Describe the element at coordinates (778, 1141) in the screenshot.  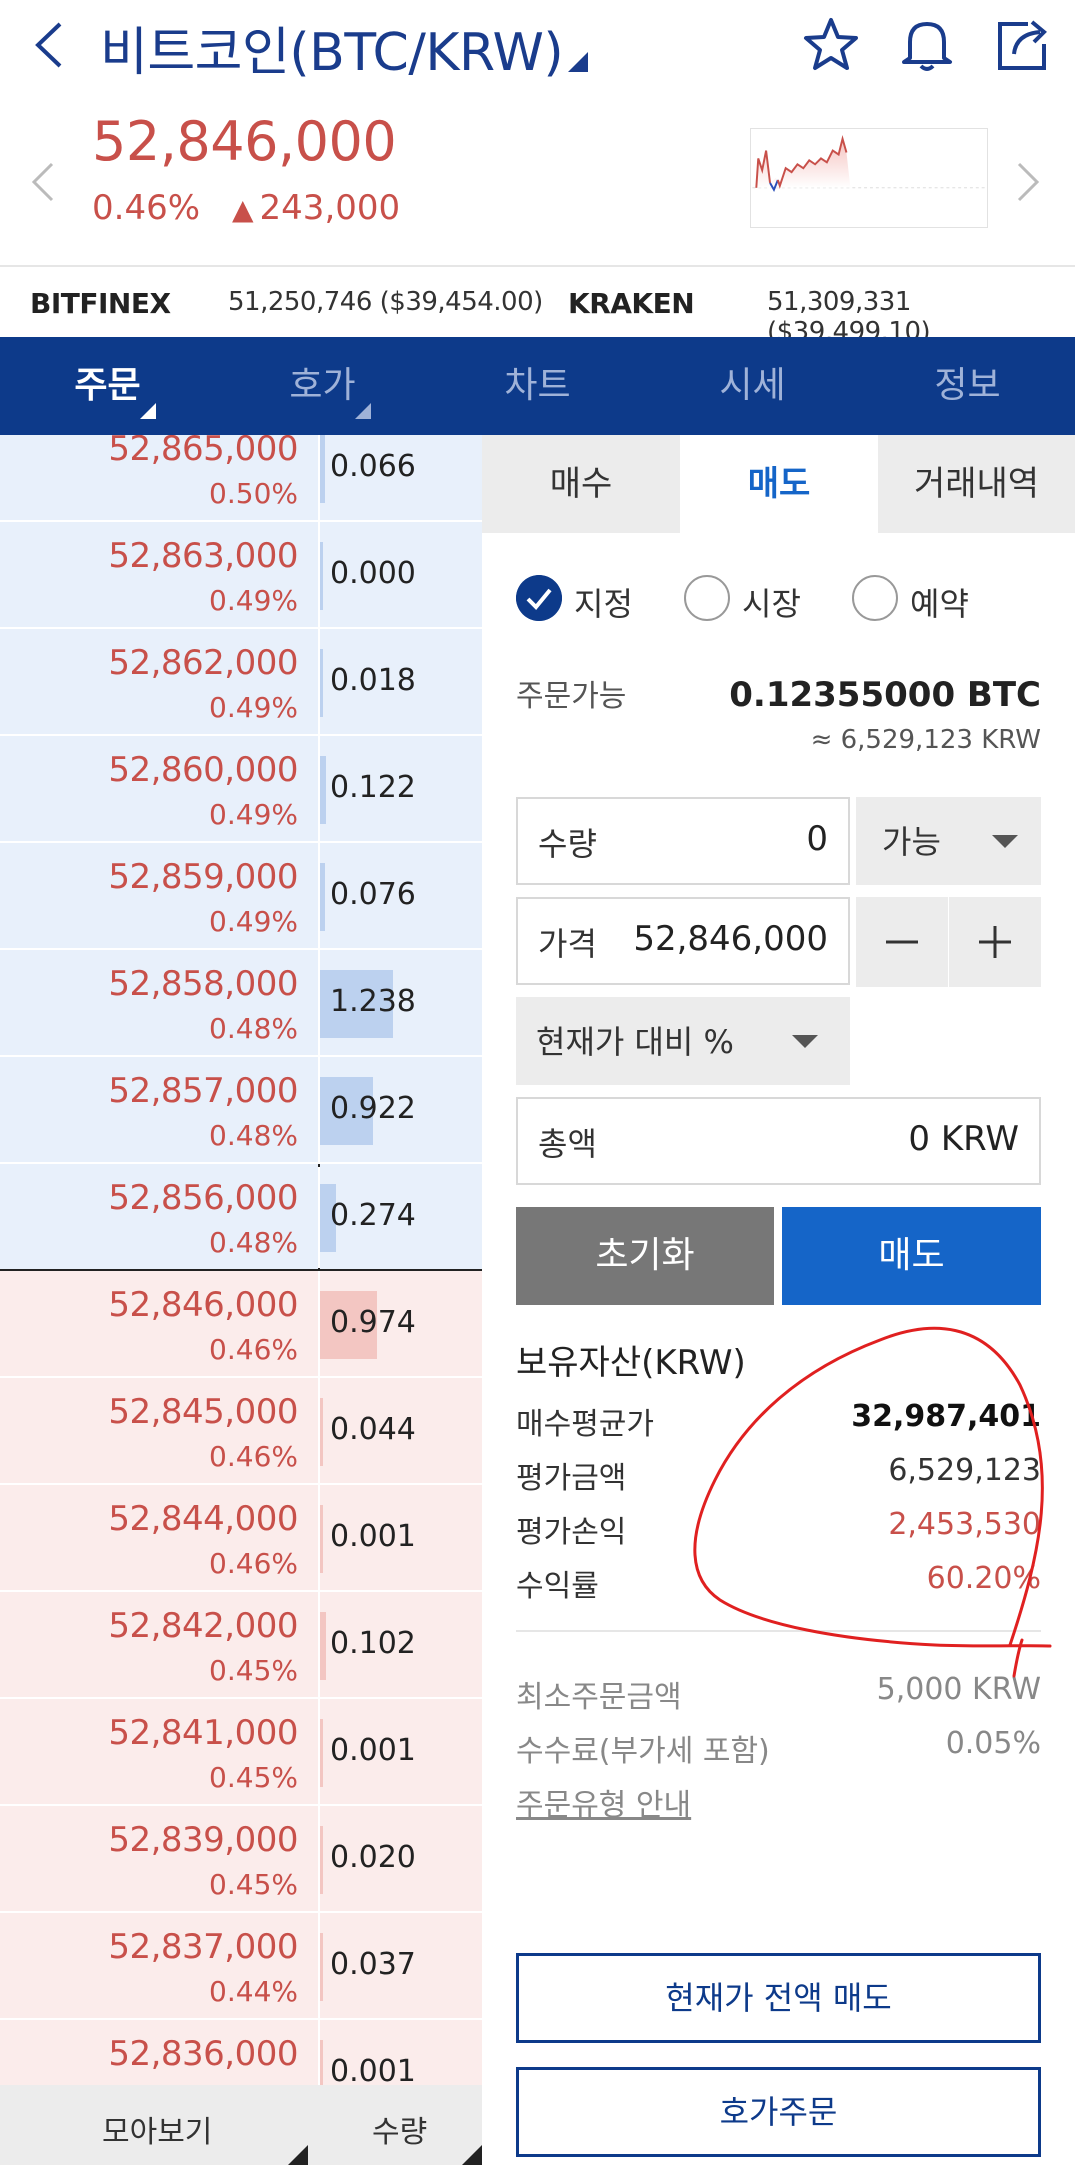
I see `total-field: 총액 0 KRW` at that location.